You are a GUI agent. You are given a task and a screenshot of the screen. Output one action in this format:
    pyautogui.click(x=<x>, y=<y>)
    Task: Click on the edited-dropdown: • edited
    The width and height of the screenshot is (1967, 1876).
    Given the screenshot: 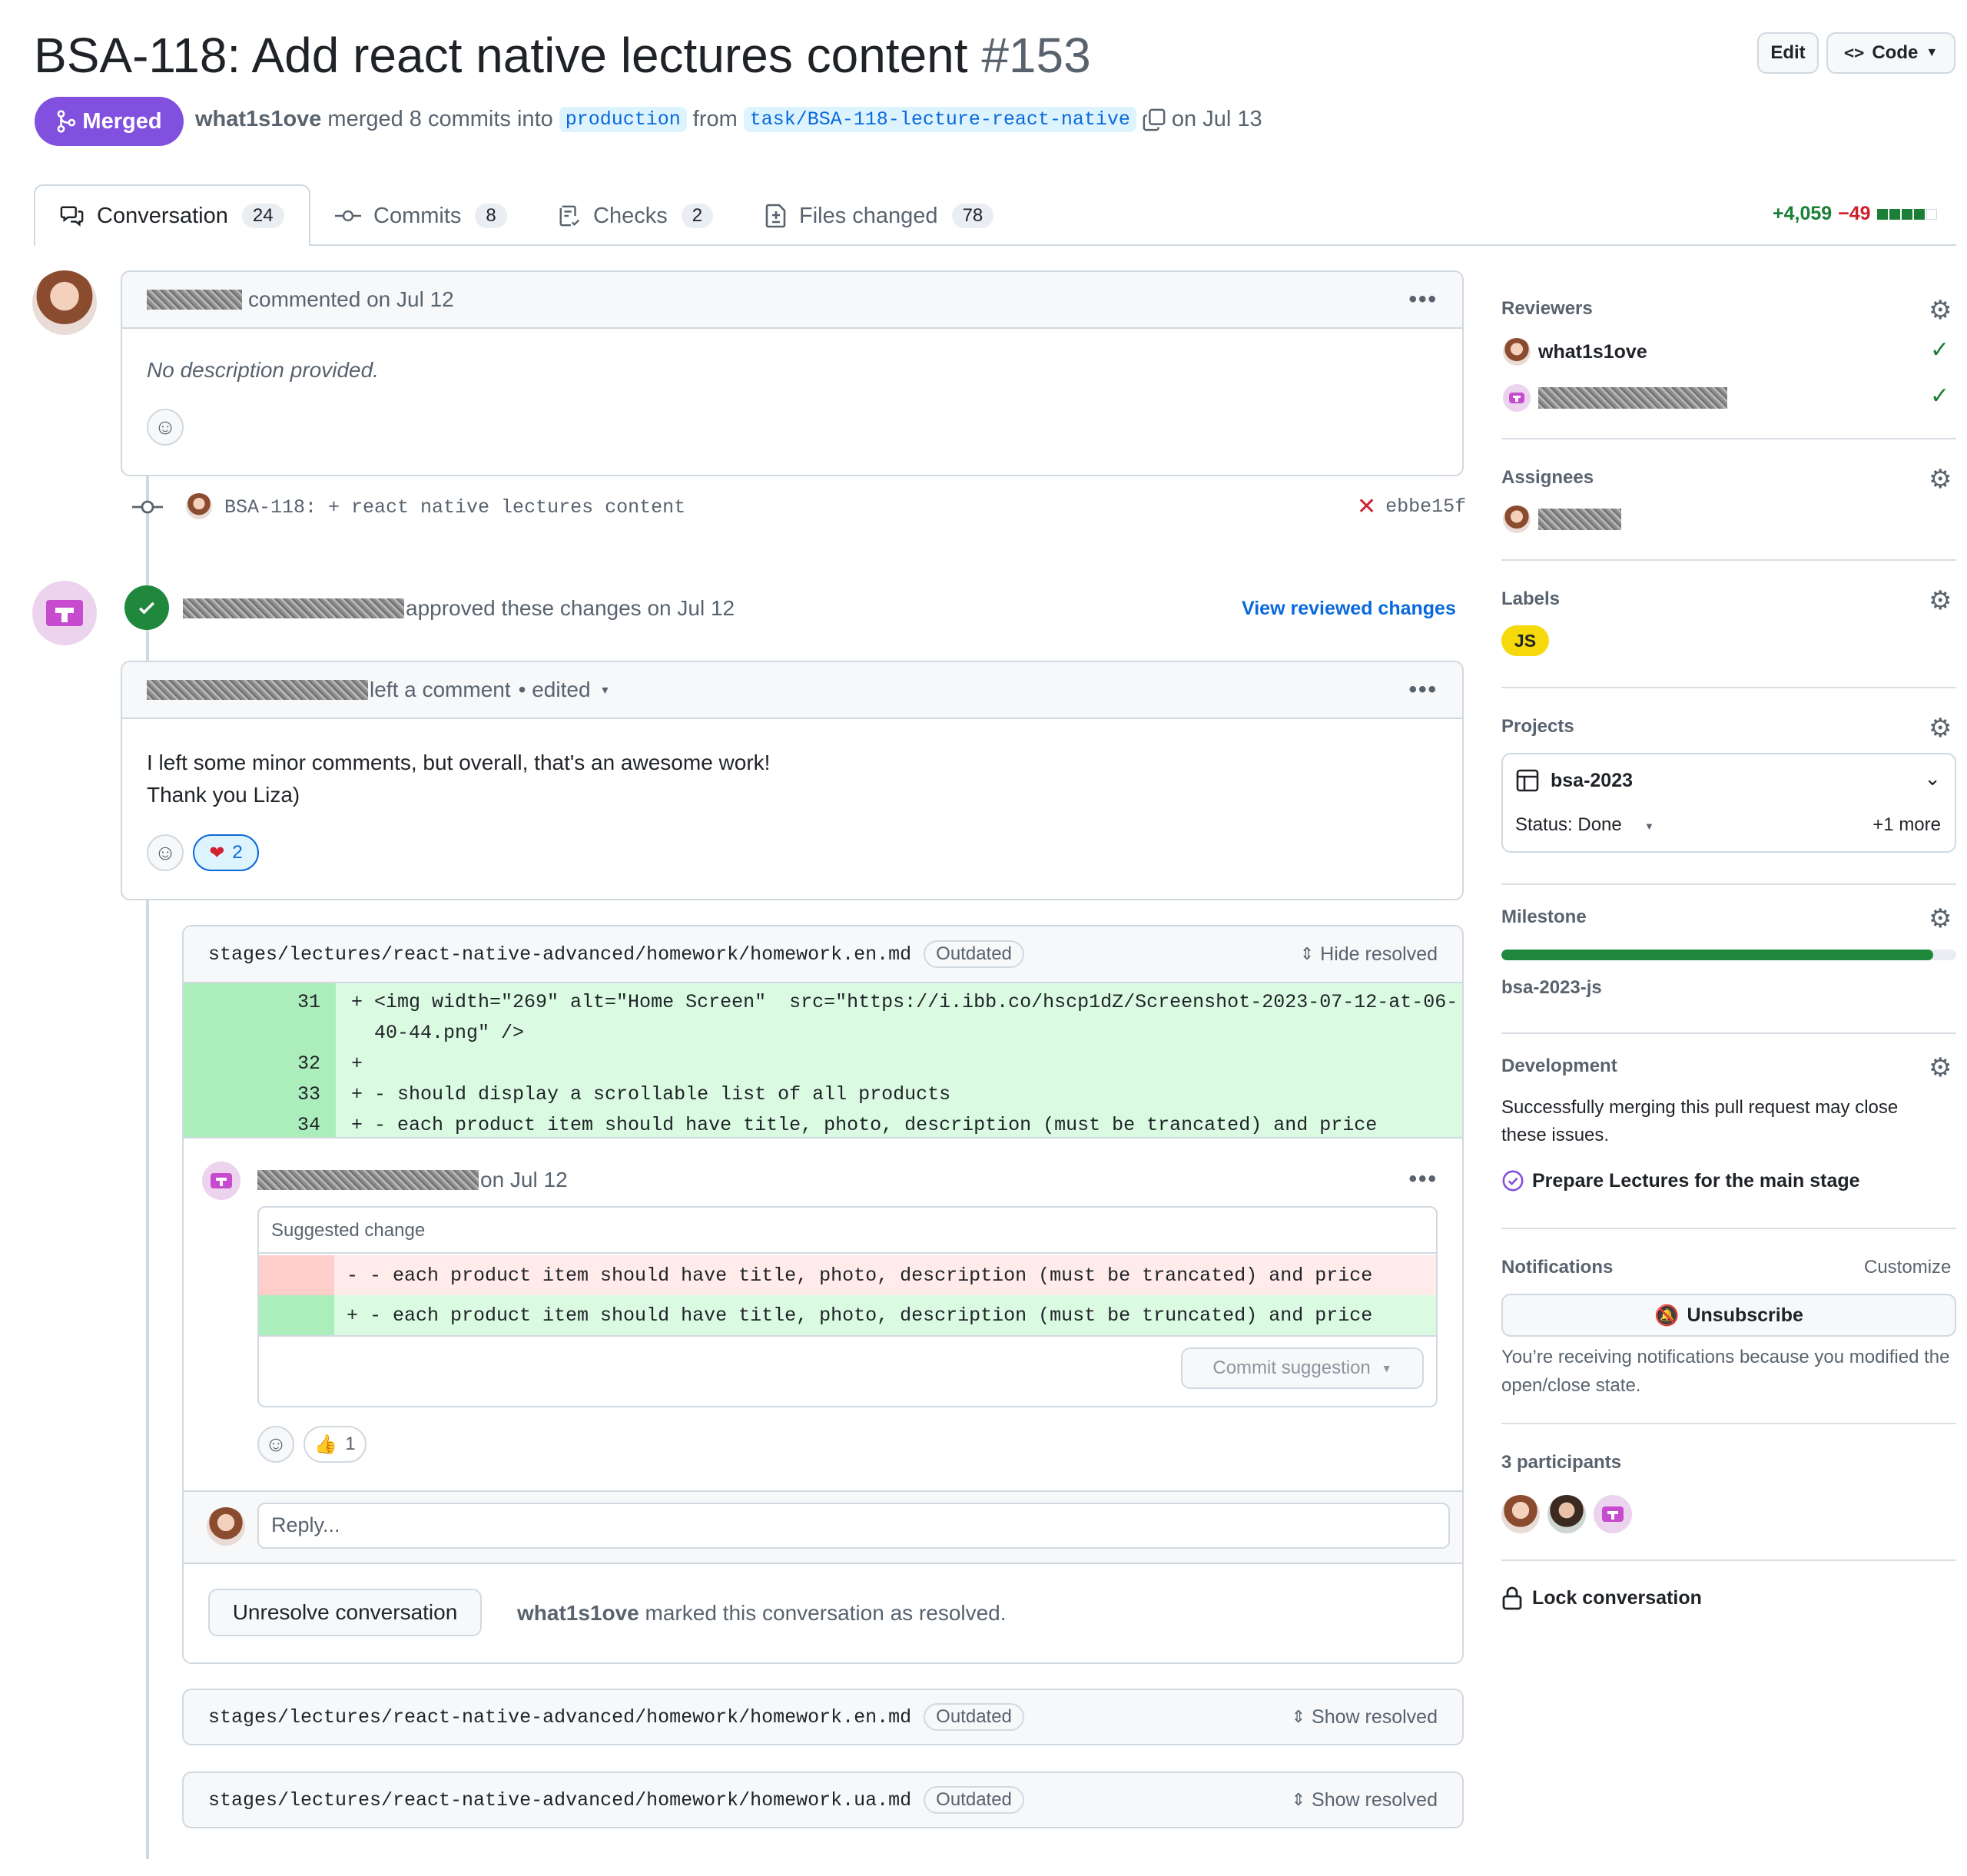 What is the action you would take?
    pyautogui.click(x=555, y=690)
    